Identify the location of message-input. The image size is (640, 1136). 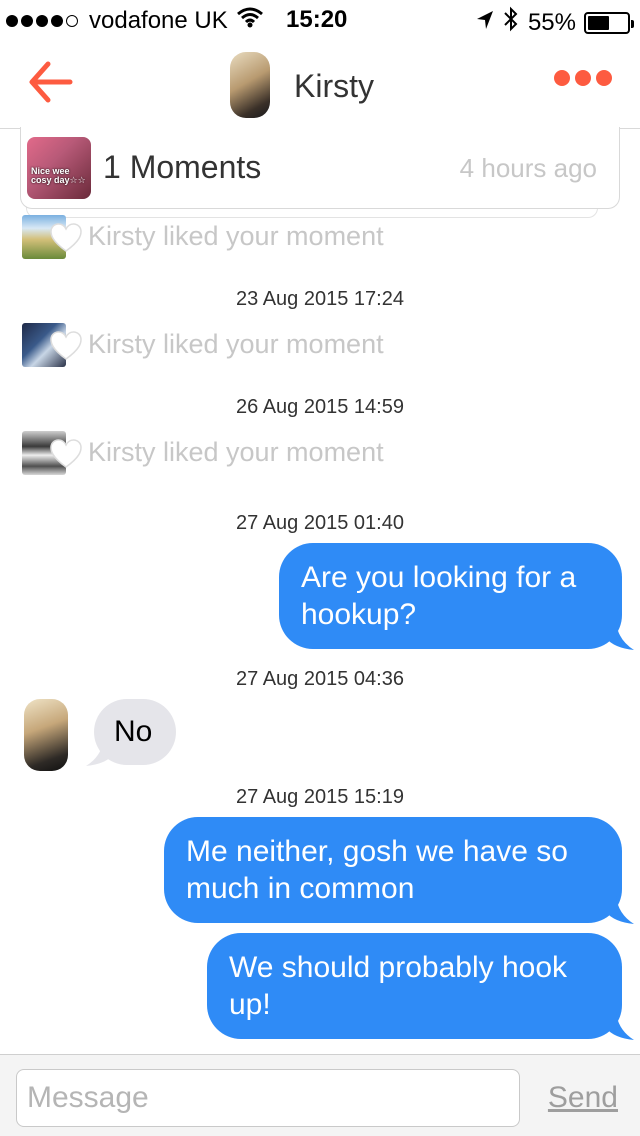
(268, 1098).